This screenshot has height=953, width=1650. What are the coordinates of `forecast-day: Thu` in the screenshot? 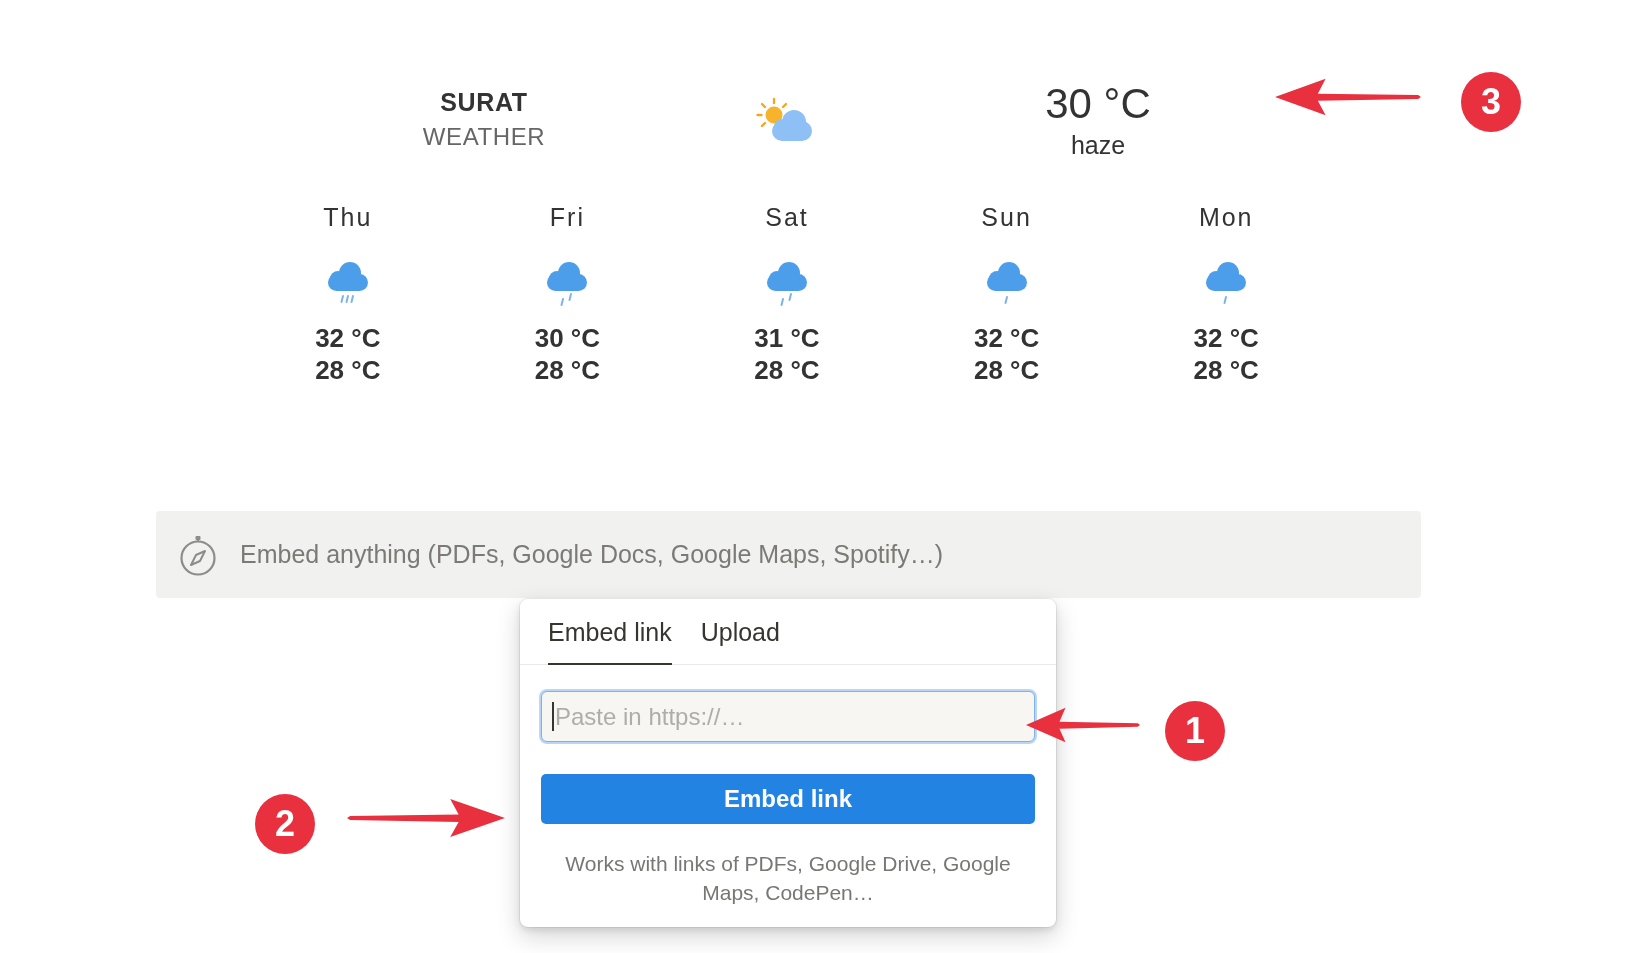 It's located at (348, 217).